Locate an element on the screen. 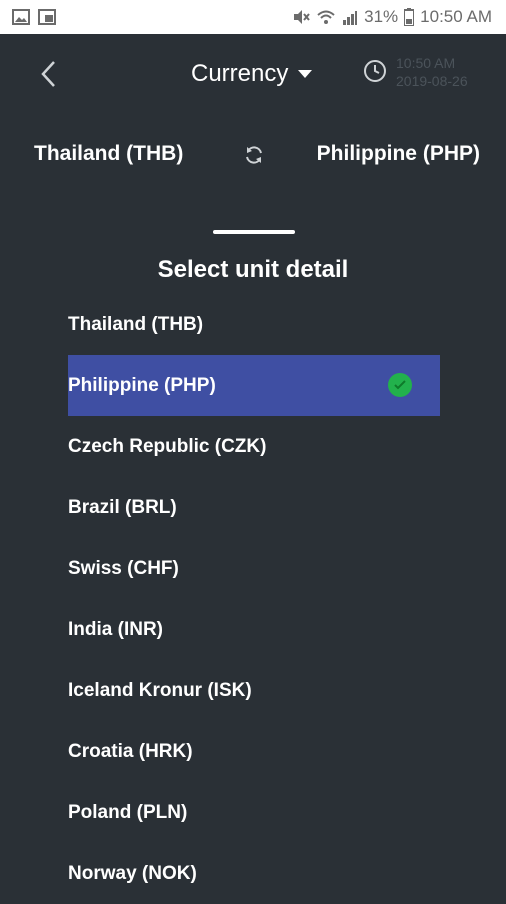 This screenshot has height=904, width=506. picture-in-picture-icon is located at coordinates (47, 17).